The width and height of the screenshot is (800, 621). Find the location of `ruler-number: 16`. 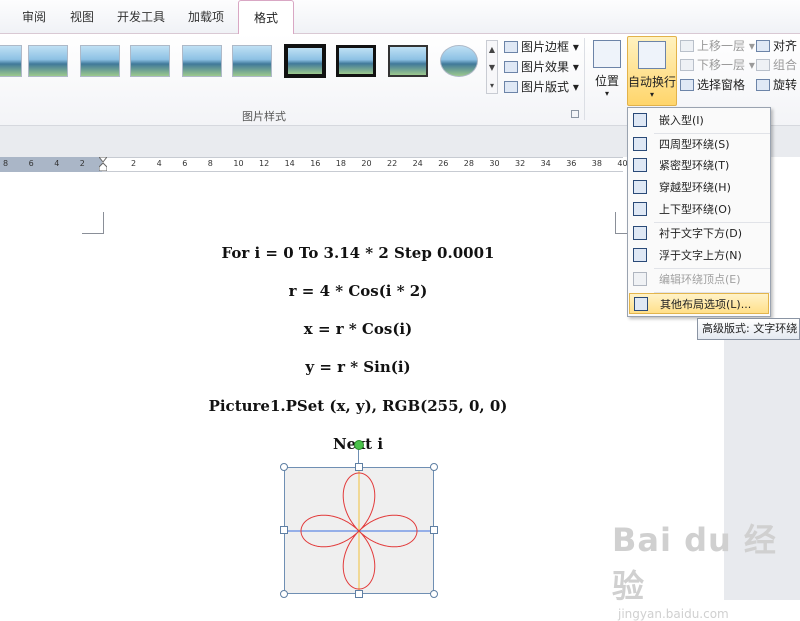

ruler-number: 16 is located at coordinates (315, 163).